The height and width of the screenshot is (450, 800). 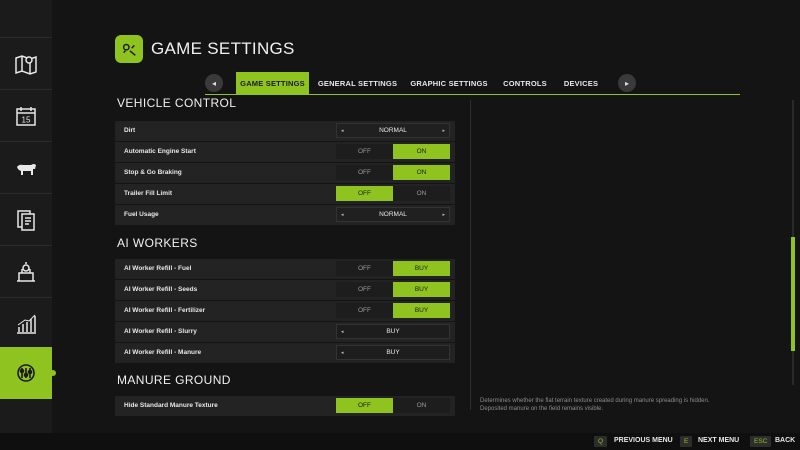 What do you see at coordinates (161, 289) in the screenshot?
I see `setting-label: AI Worker Refill - Seeds` at bounding box center [161, 289].